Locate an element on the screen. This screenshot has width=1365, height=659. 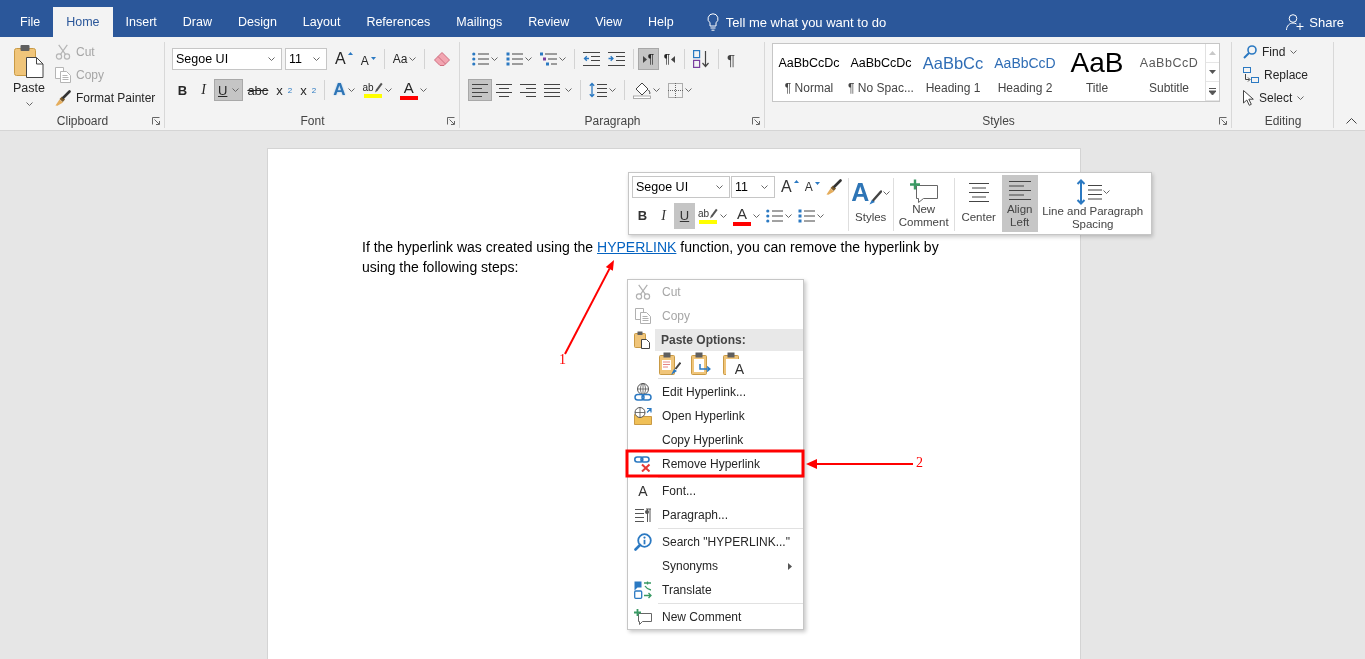
eraser-icon is located at coordinates (442, 59).